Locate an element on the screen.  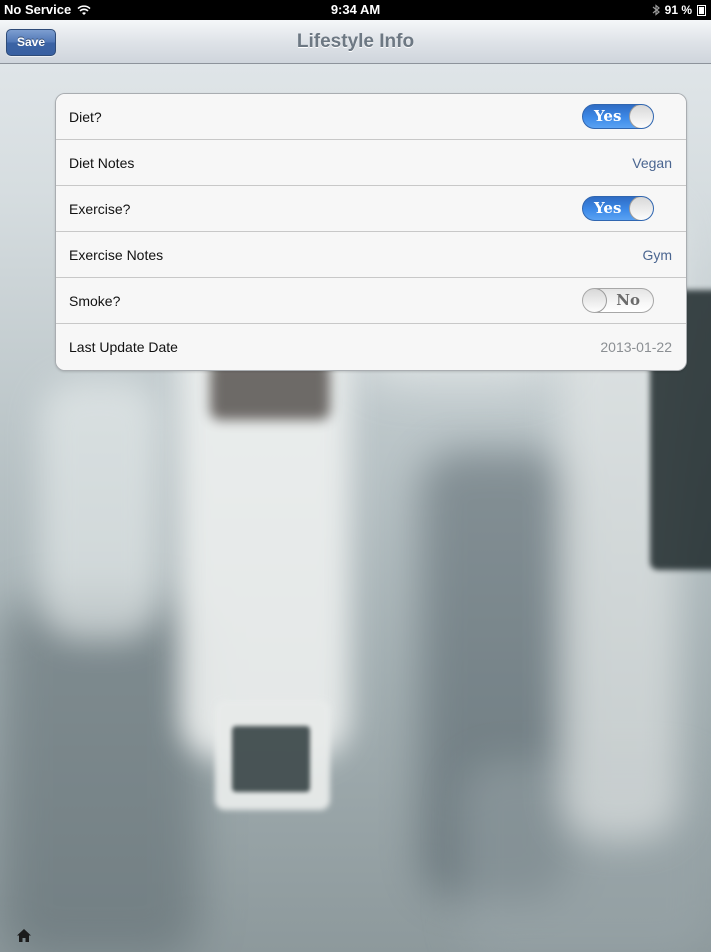
diet-label: Diet? is located at coordinates (85, 117).